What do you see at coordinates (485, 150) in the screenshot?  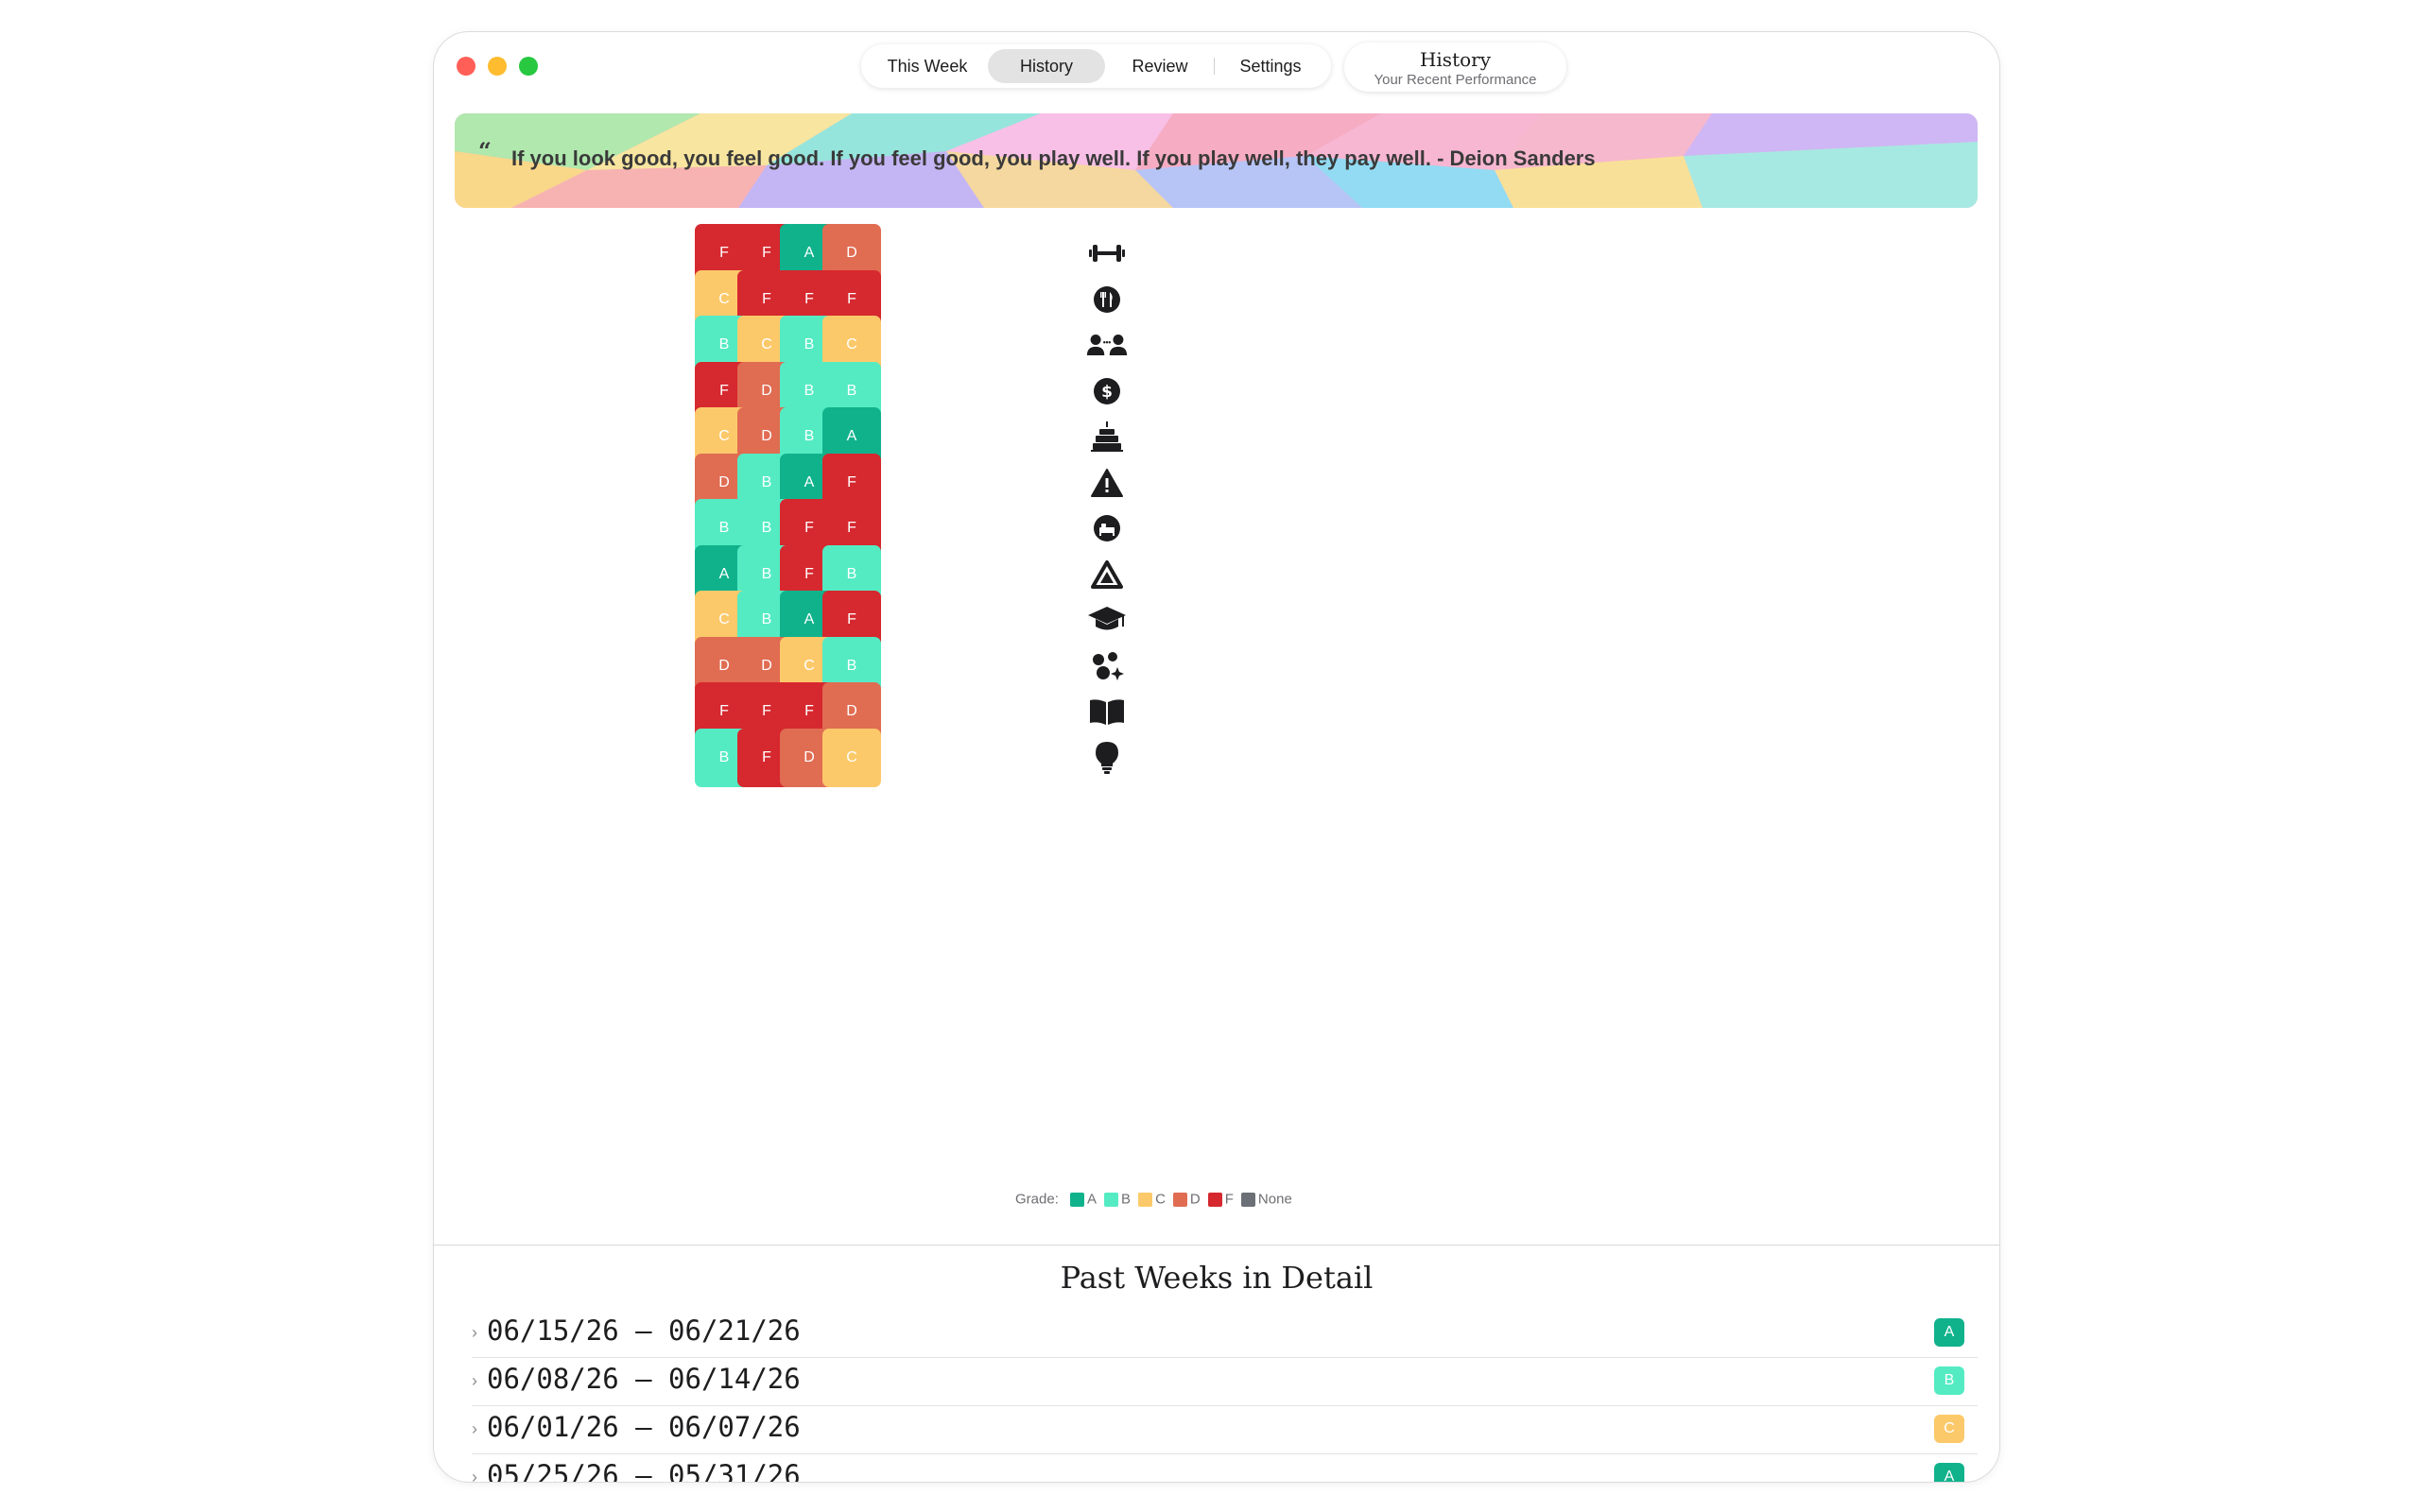 I see `quote-icon: “` at bounding box center [485, 150].